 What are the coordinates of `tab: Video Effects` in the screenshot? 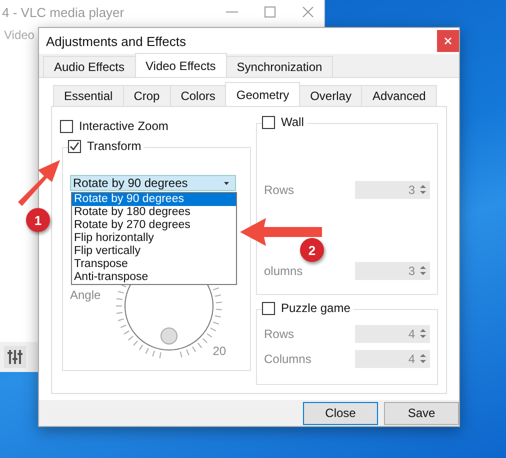 It's located at (180, 65).